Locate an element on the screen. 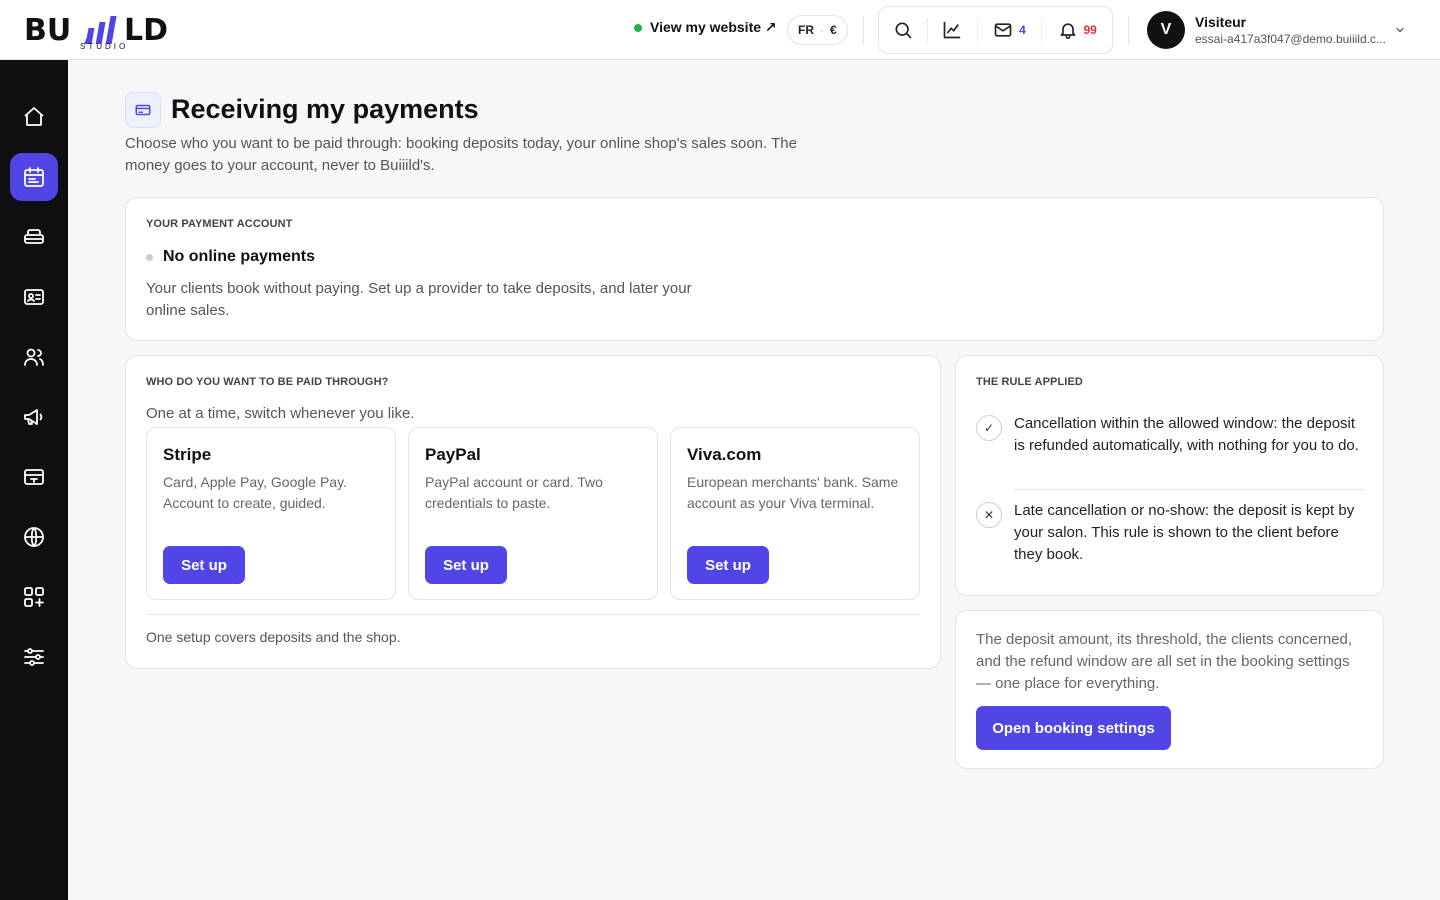 The height and width of the screenshot is (900, 1440). setup-paypal-button: Set up is located at coordinates (466, 565).